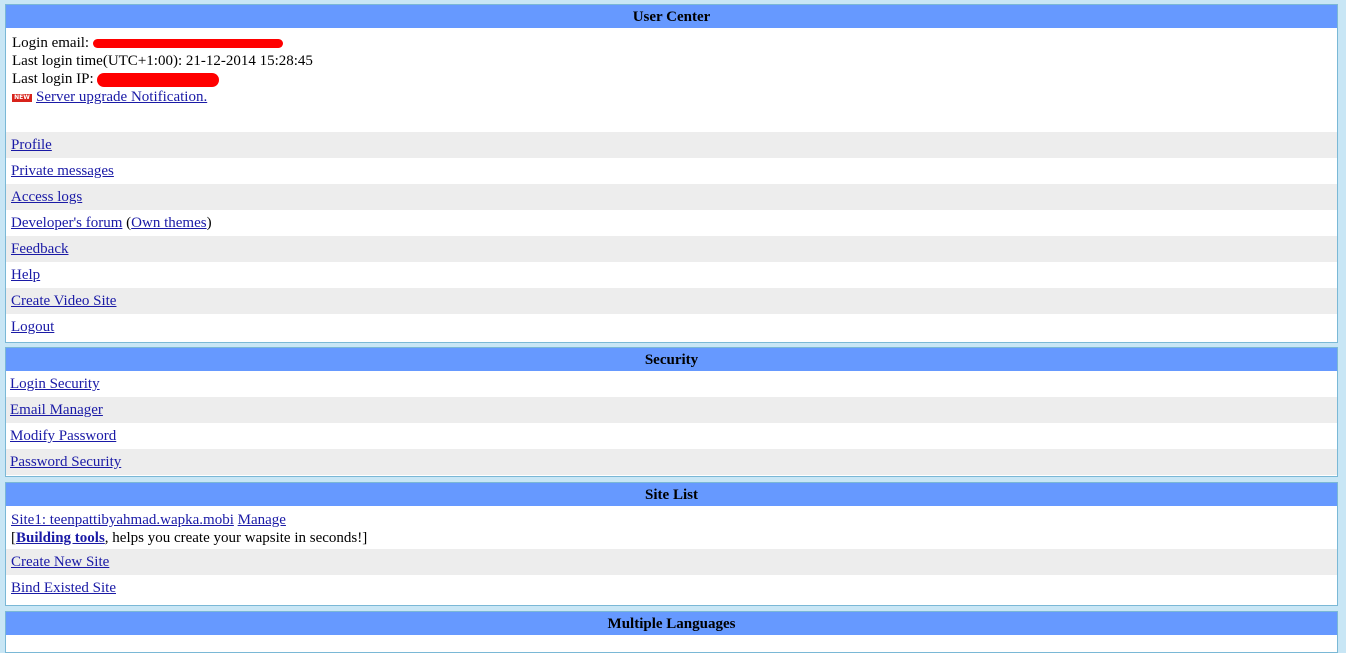  Describe the element at coordinates (62, 171) in the screenshot. I see `private-messages-link: Private messages` at that location.